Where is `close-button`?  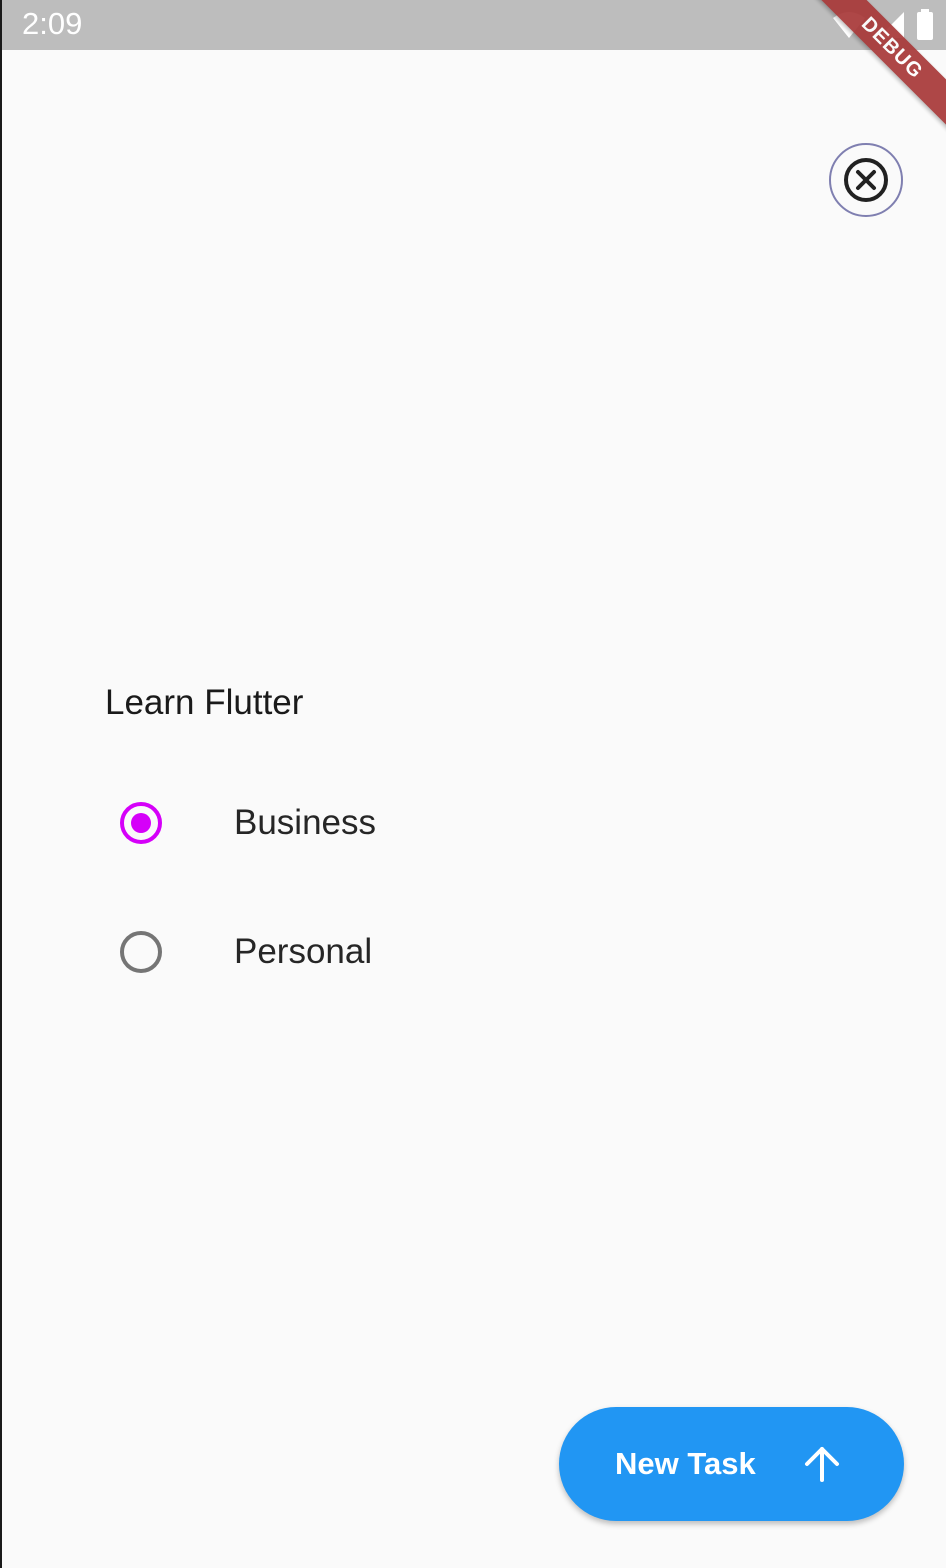 close-button is located at coordinates (866, 180).